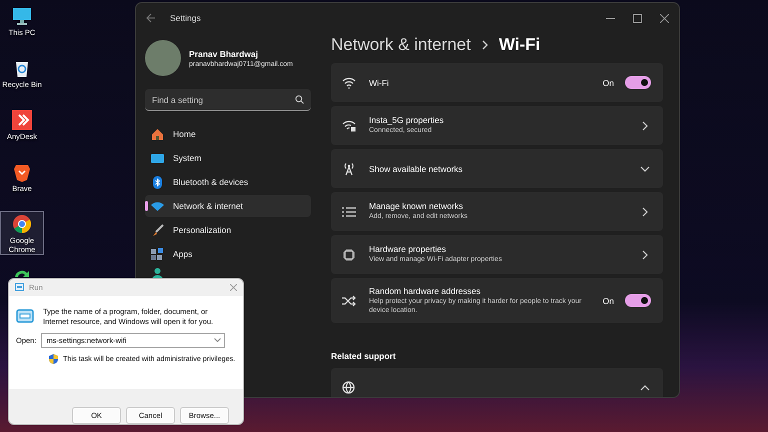 This screenshot has width=768, height=432. Describe the element at coordinates (19, 287) in the screenshot. I see `run-window-icon` at that location.